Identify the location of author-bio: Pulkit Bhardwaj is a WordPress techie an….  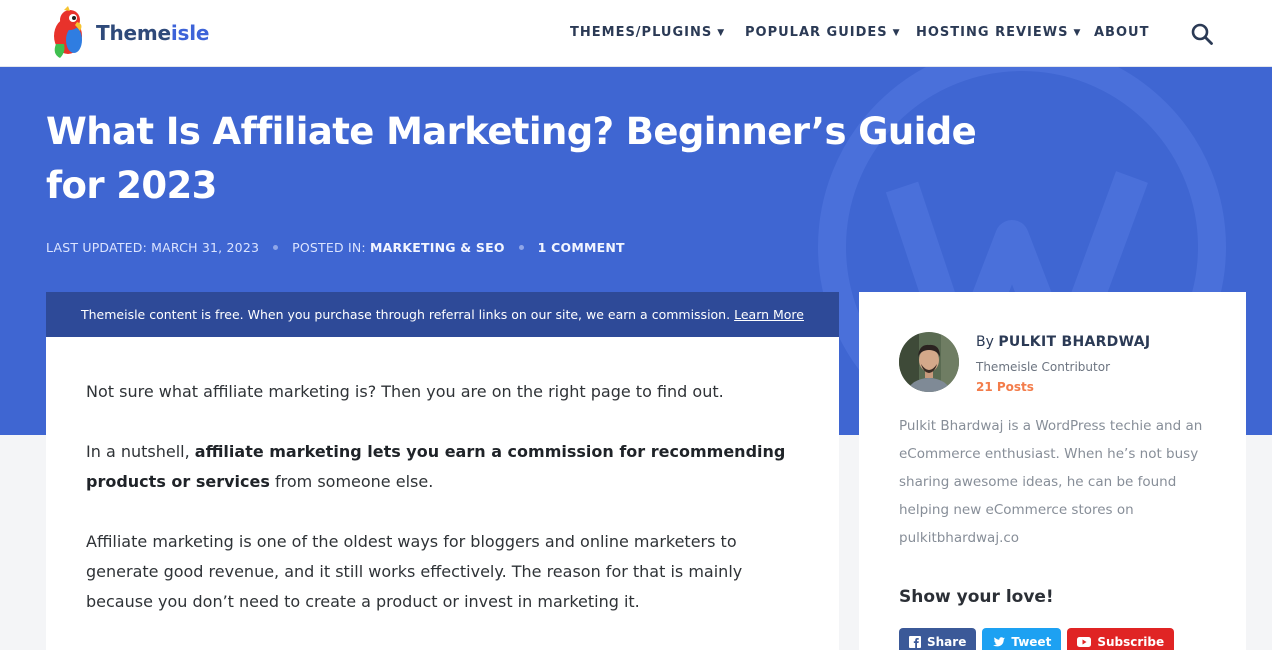
(1051, 482).